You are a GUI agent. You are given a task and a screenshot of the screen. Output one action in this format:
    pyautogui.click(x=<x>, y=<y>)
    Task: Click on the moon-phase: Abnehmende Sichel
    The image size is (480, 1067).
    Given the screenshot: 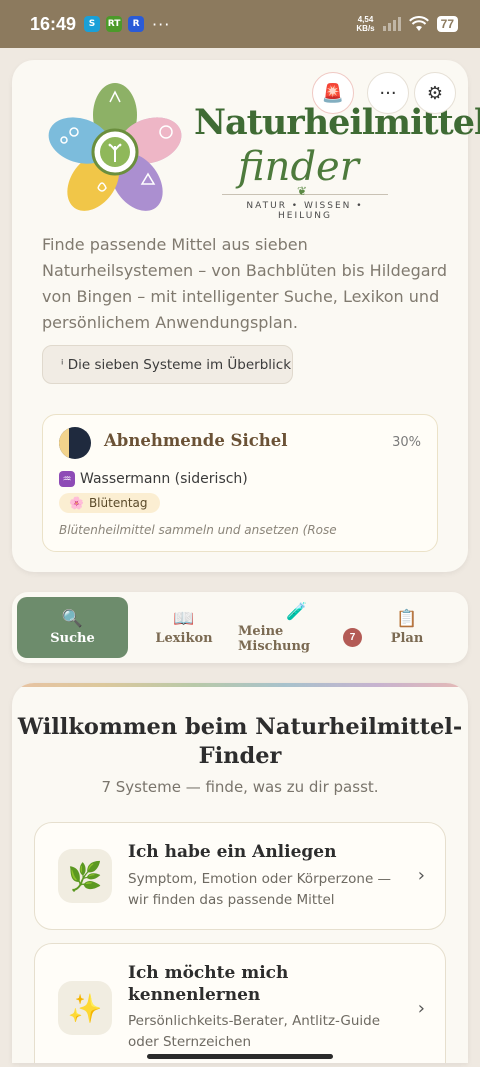 What is the action you would take?
    pyautogui.click(x=196, y=440)
    